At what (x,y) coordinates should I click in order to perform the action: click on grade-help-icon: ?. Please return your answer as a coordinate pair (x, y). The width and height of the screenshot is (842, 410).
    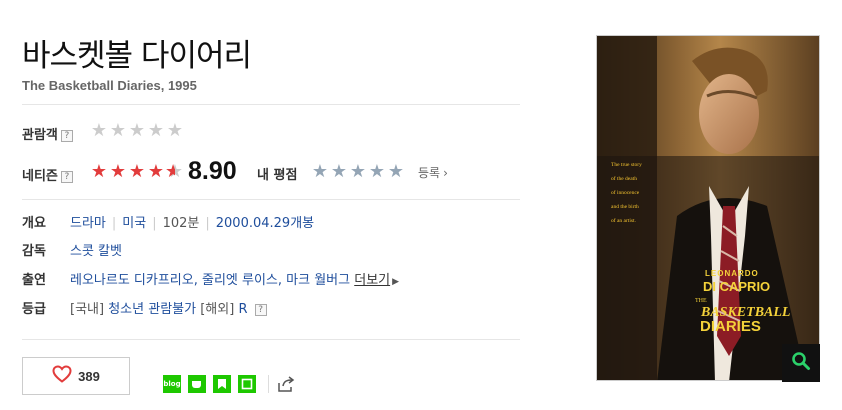
    Looking at the image, I should click on (260, 310).